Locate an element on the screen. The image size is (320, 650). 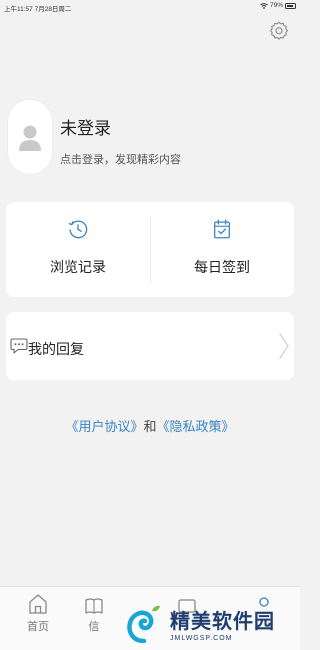
chat-bubble-icon is located at coordinates (19, 346).